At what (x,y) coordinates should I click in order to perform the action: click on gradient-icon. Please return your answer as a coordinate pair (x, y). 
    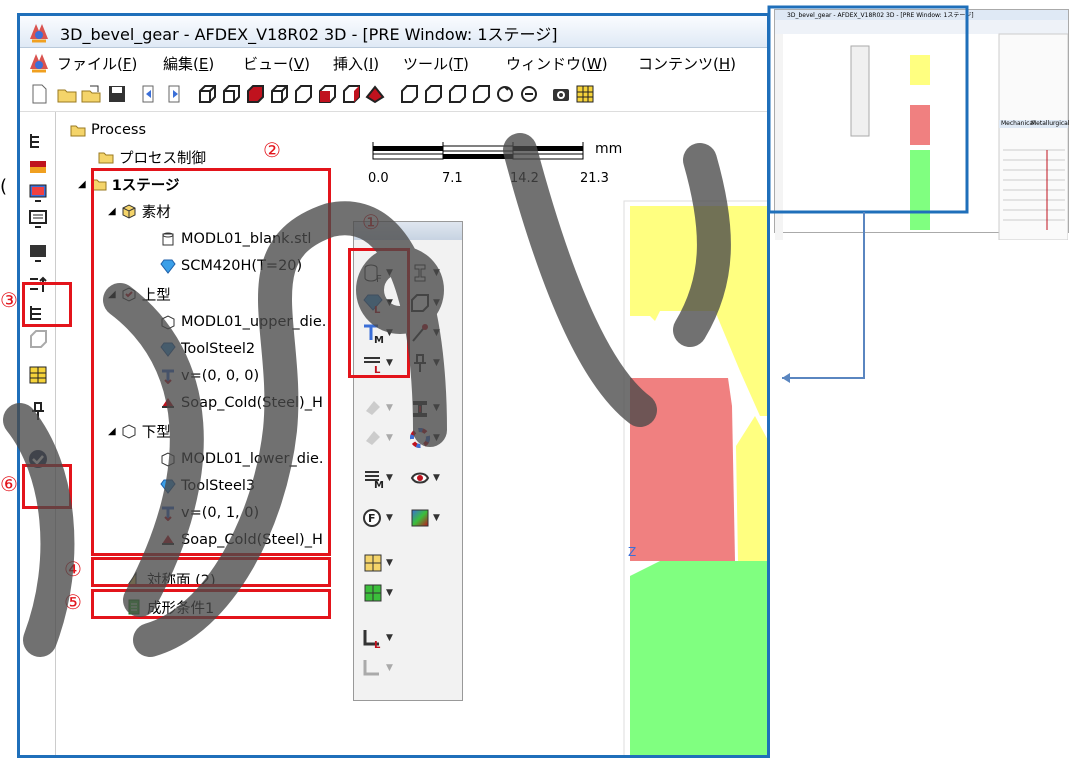
    Looking at the image, I should click on (420, 518).